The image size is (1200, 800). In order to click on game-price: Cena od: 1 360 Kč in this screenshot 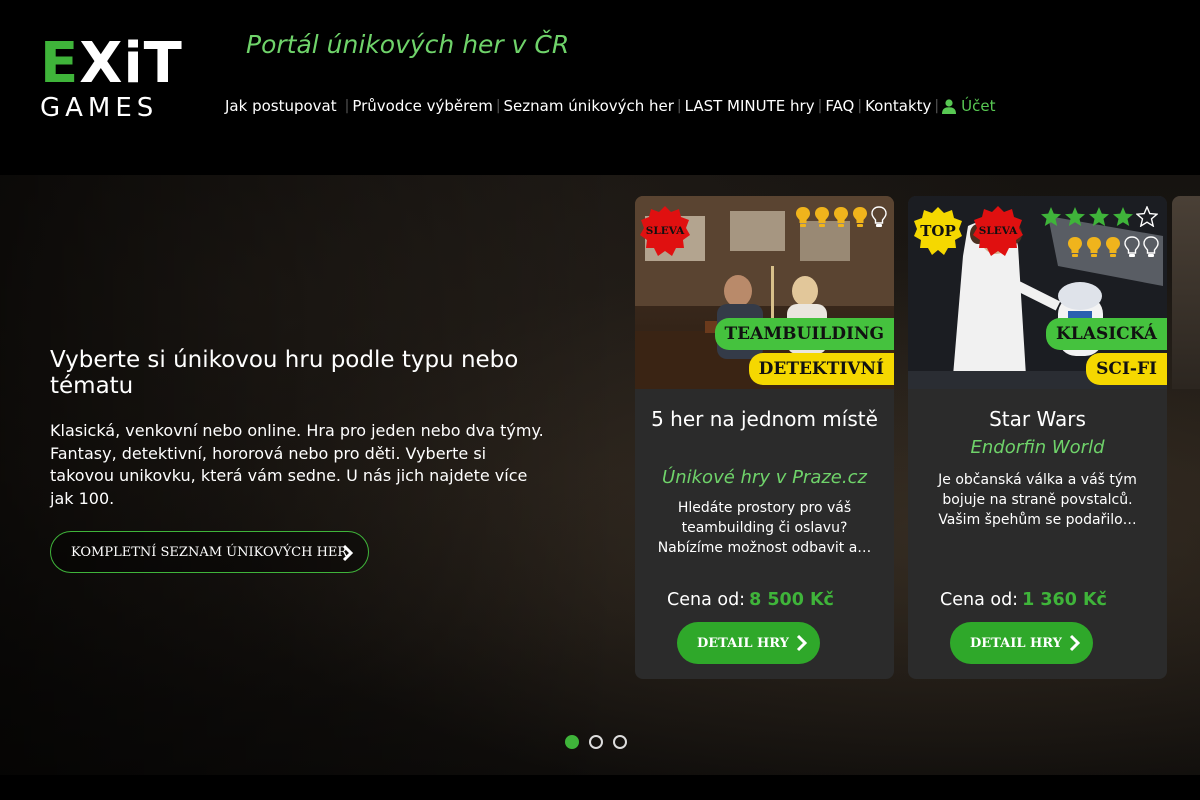, I will do `click(1023, 600)`.